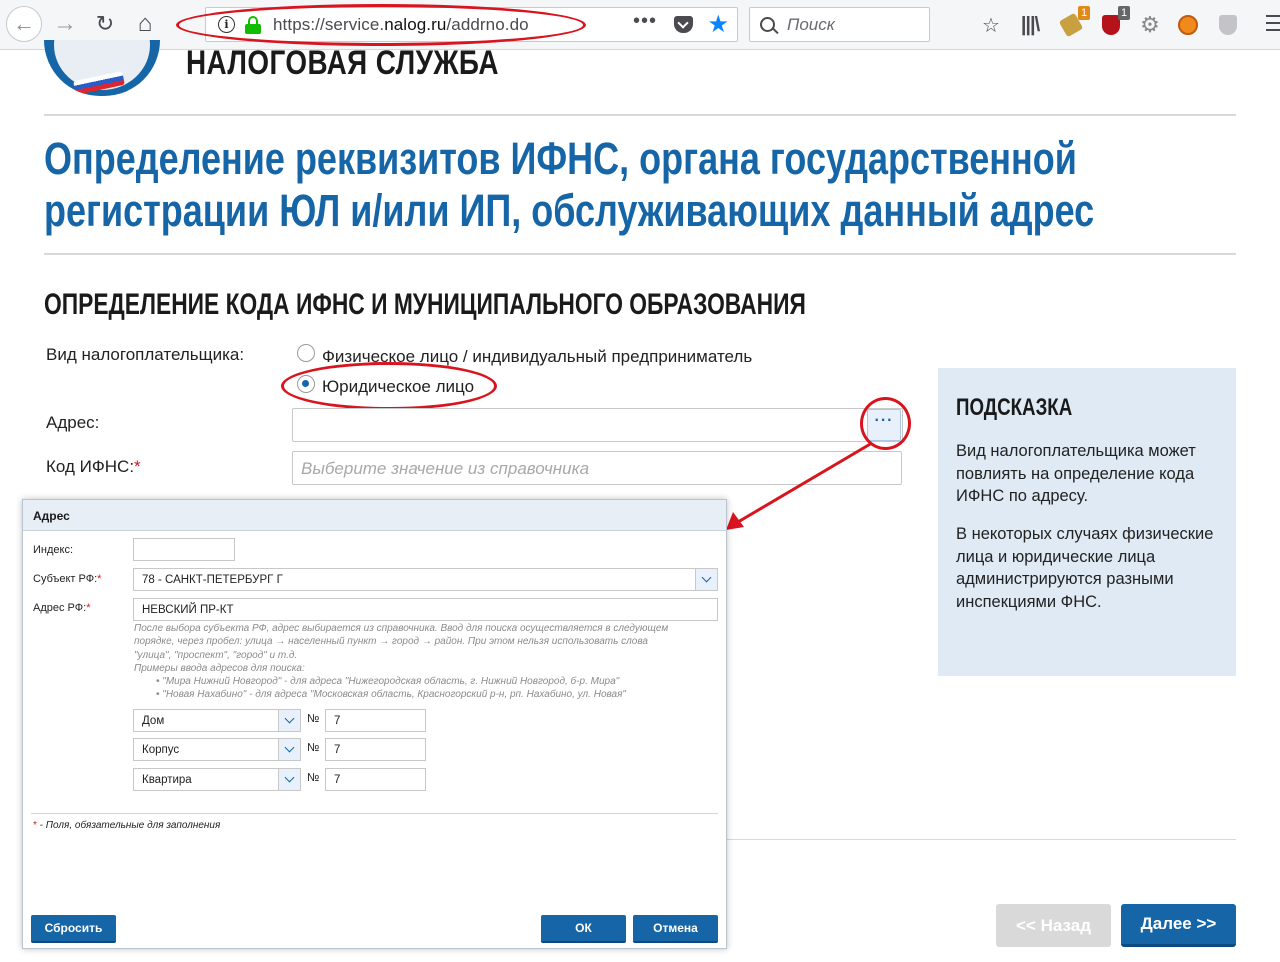 The image size is (1280, 962). I want to click on dialog-title: Адрес, so click(51, 516).